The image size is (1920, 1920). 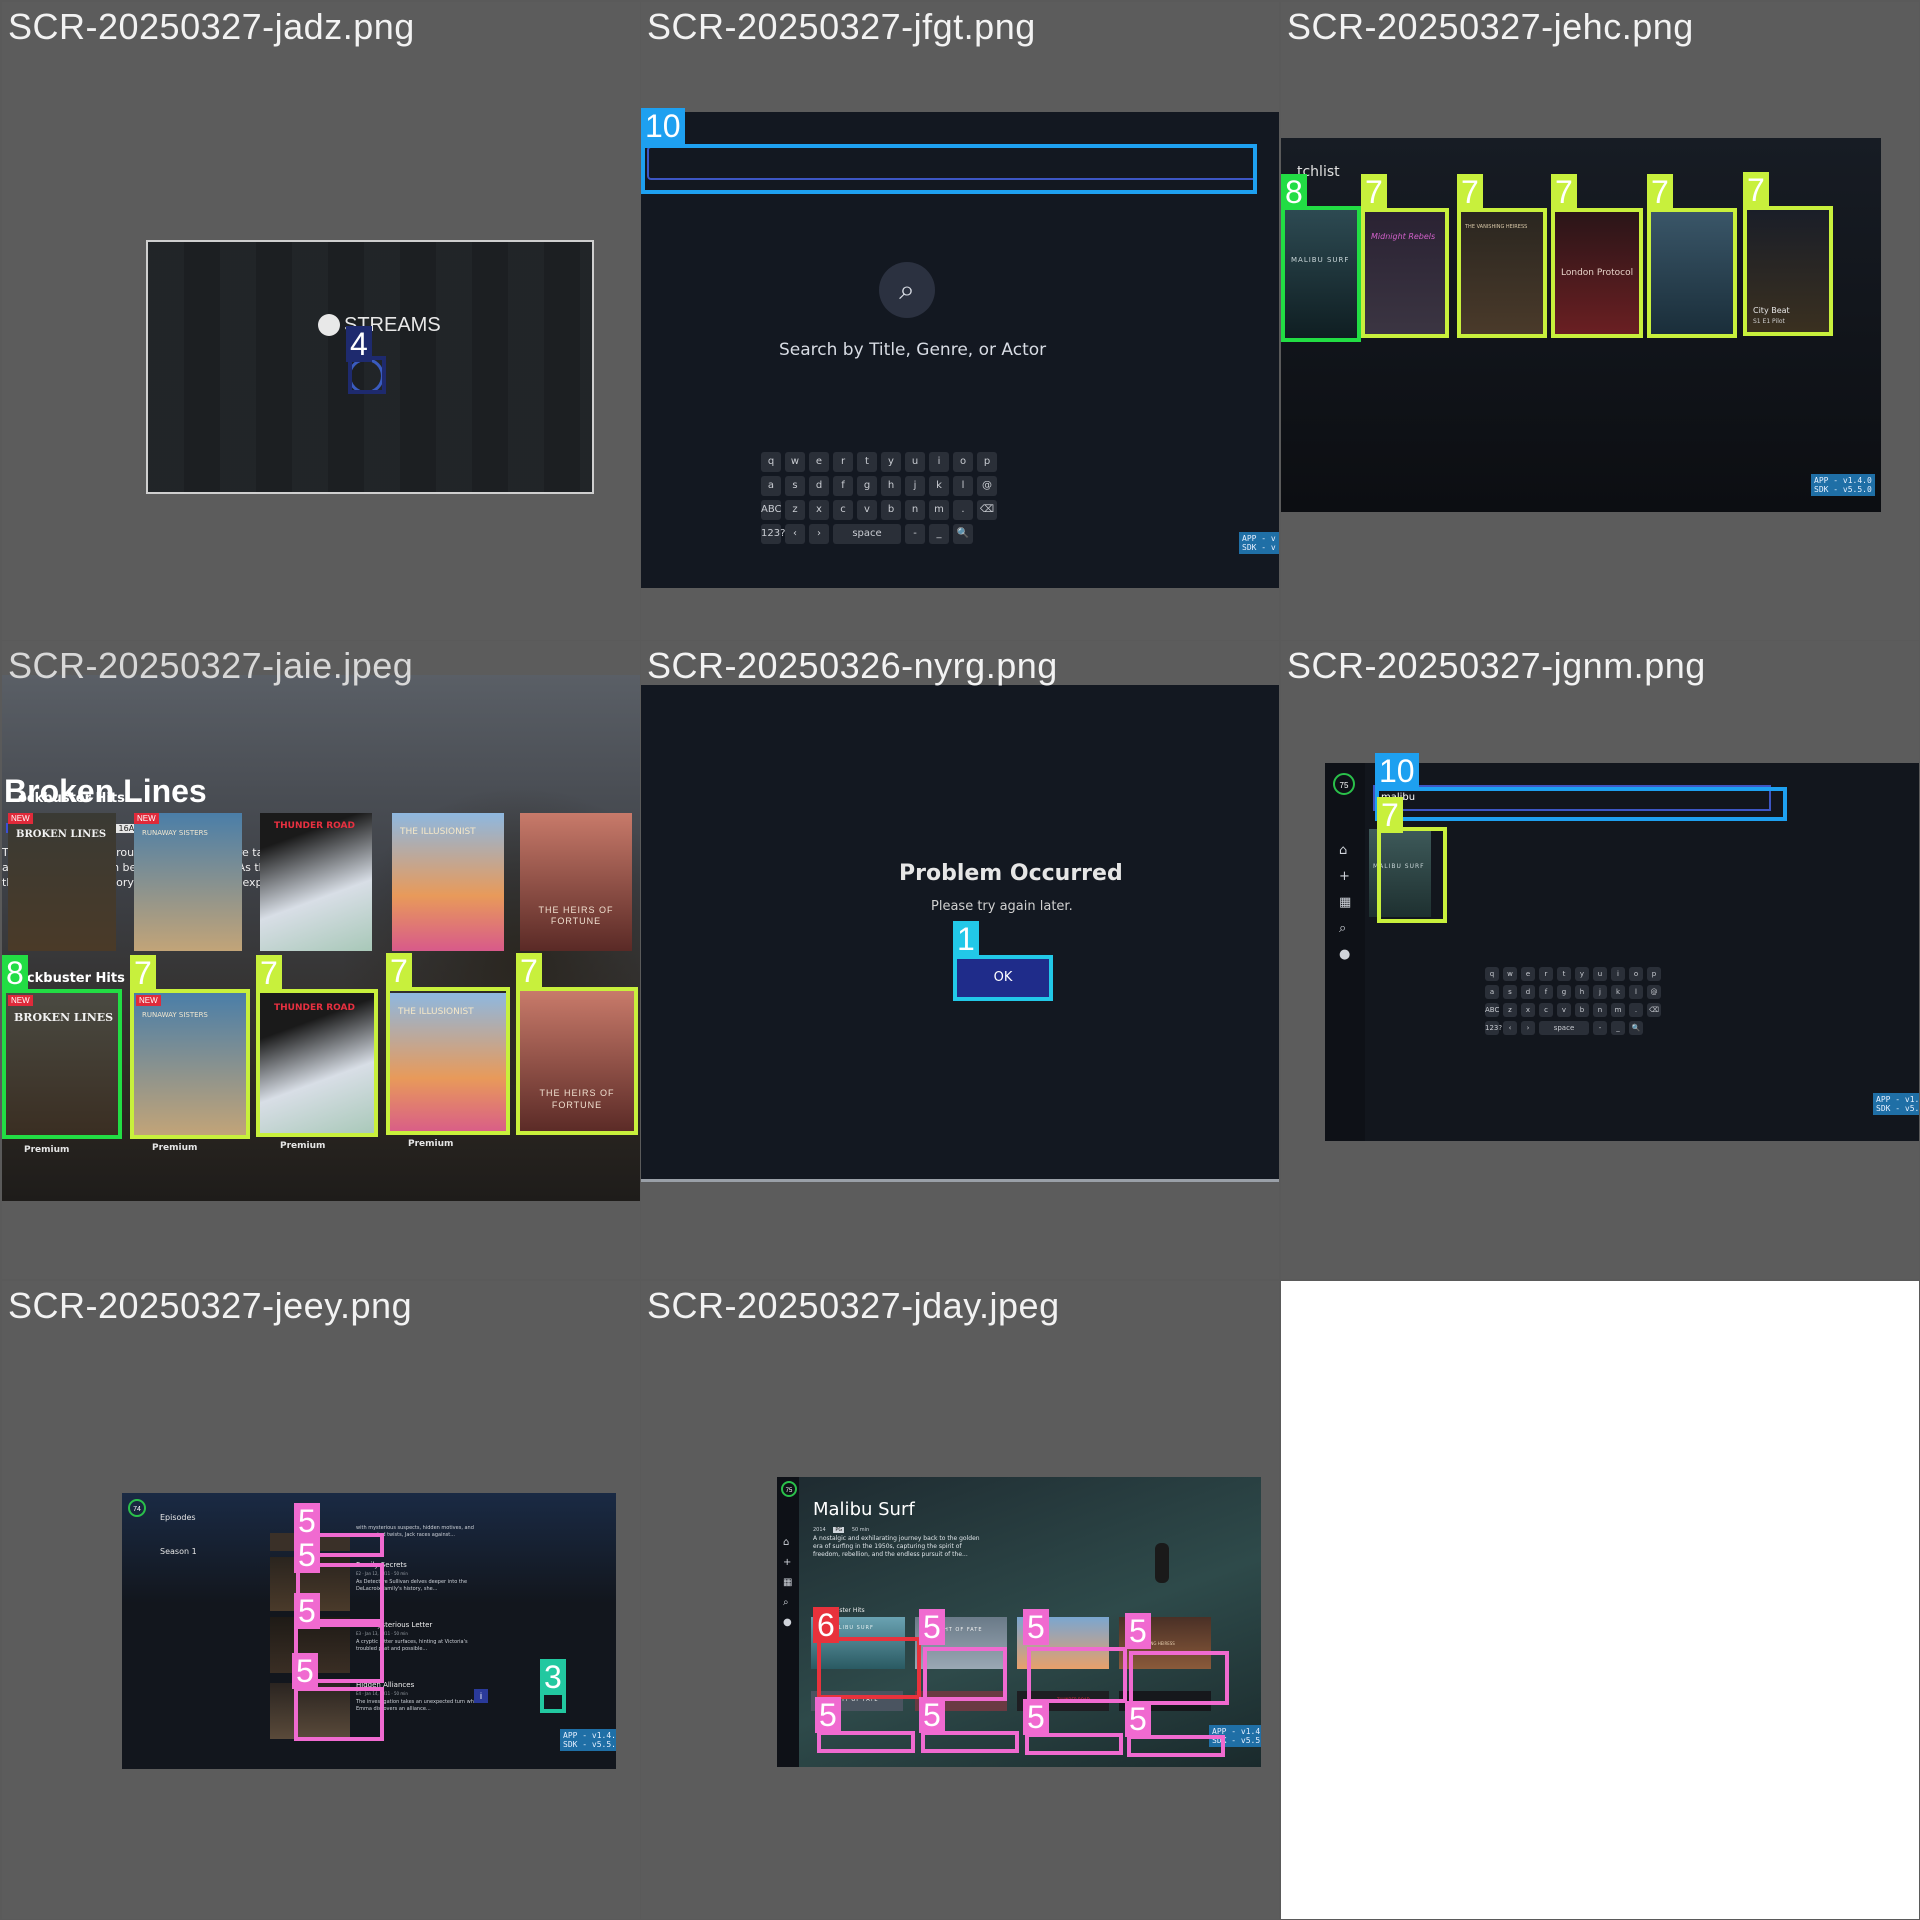 I want to click on info-button: i, so click(x=481, y=1696).